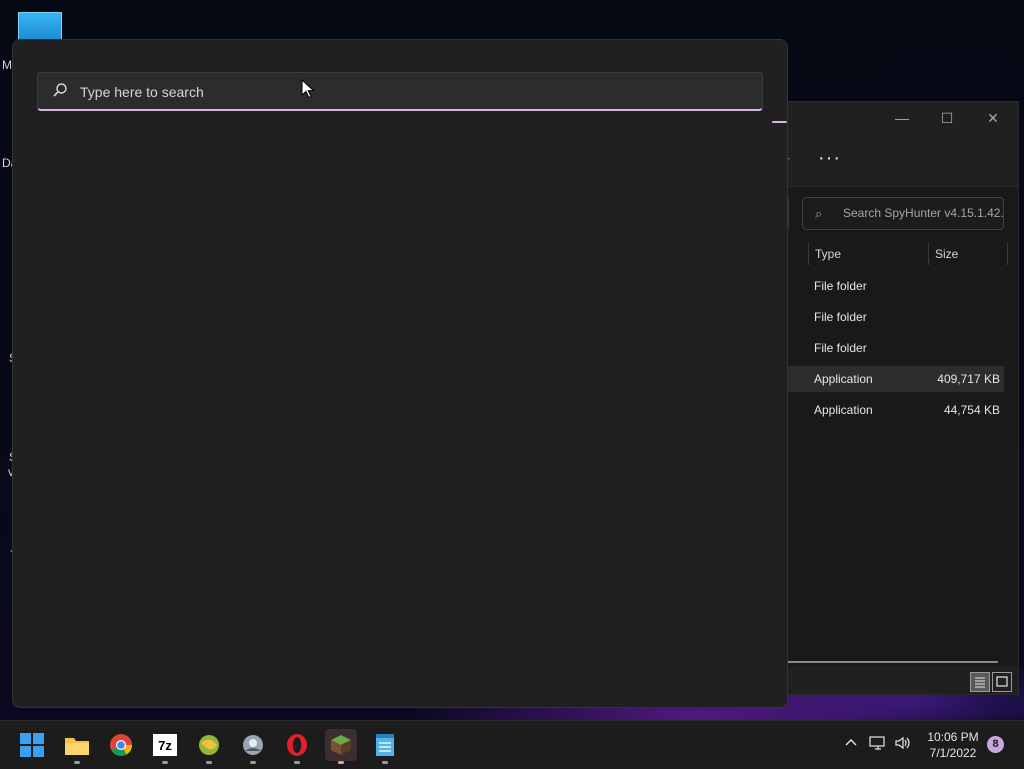 This screenshot has width=1024, height=769. Describe the element at coordinates (7, 65) in the screenshot. I see `desktop-label-fragment: M` at that location.